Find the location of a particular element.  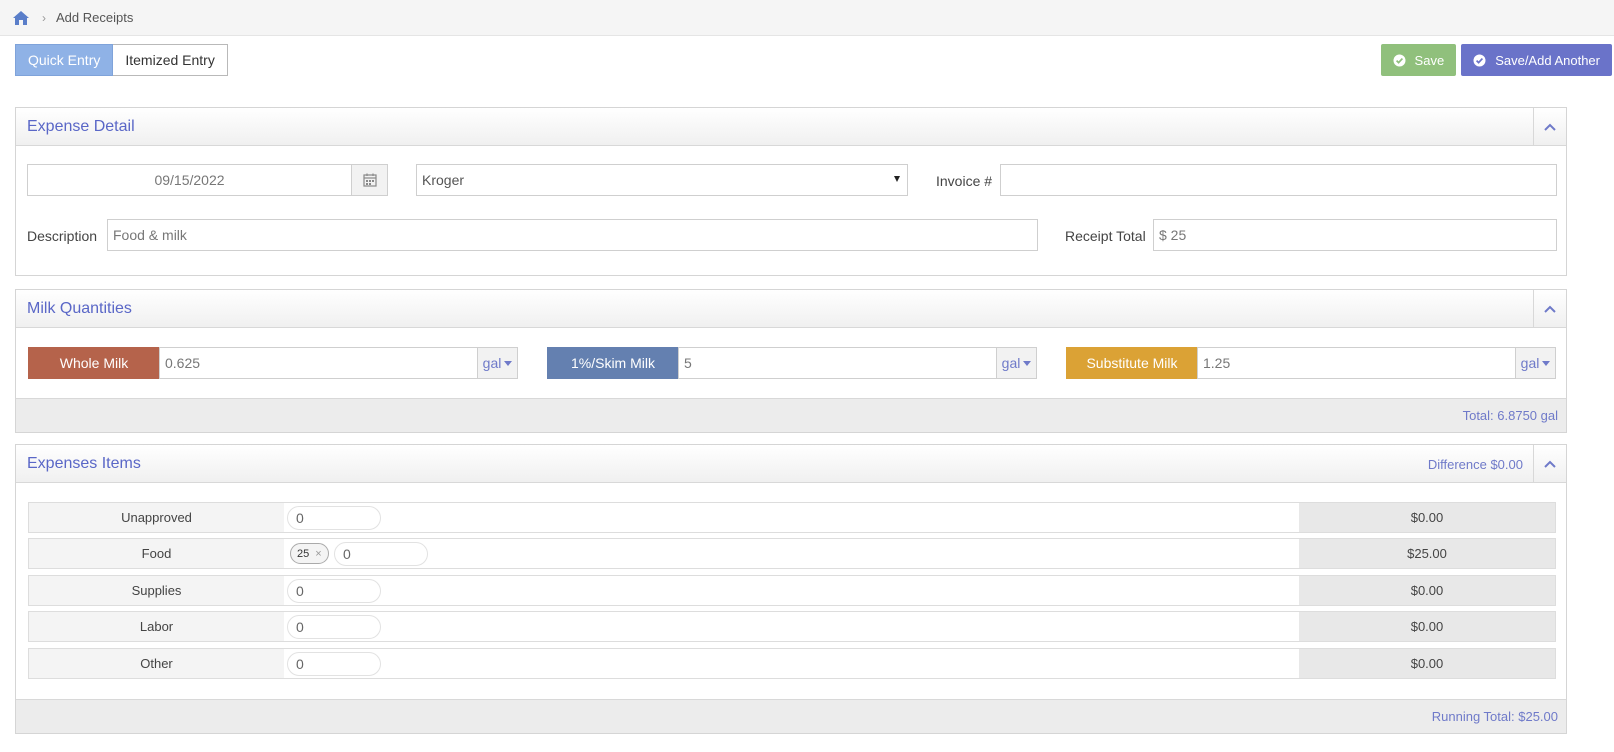

home-icon is located at coordinates (21, 18).